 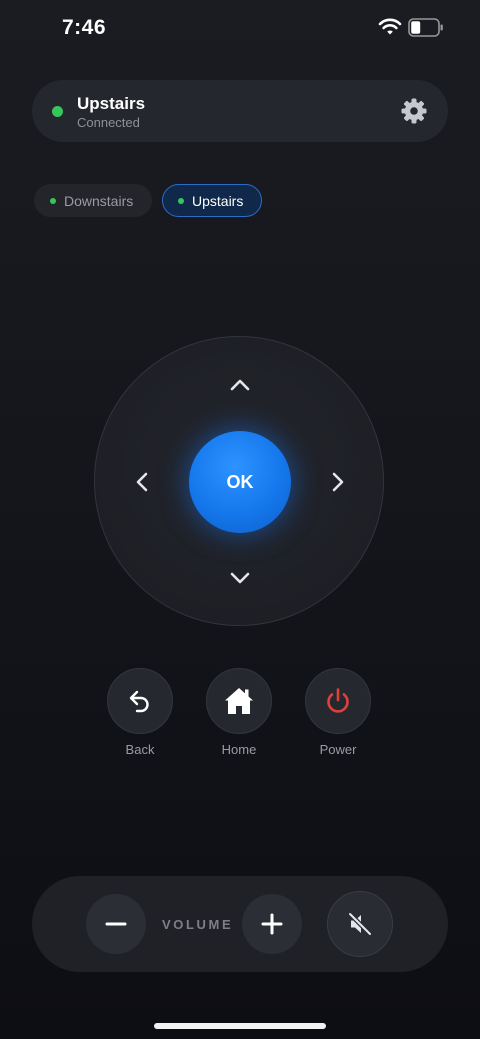 I want to click on gear-icon, so click(x=414, y=111).